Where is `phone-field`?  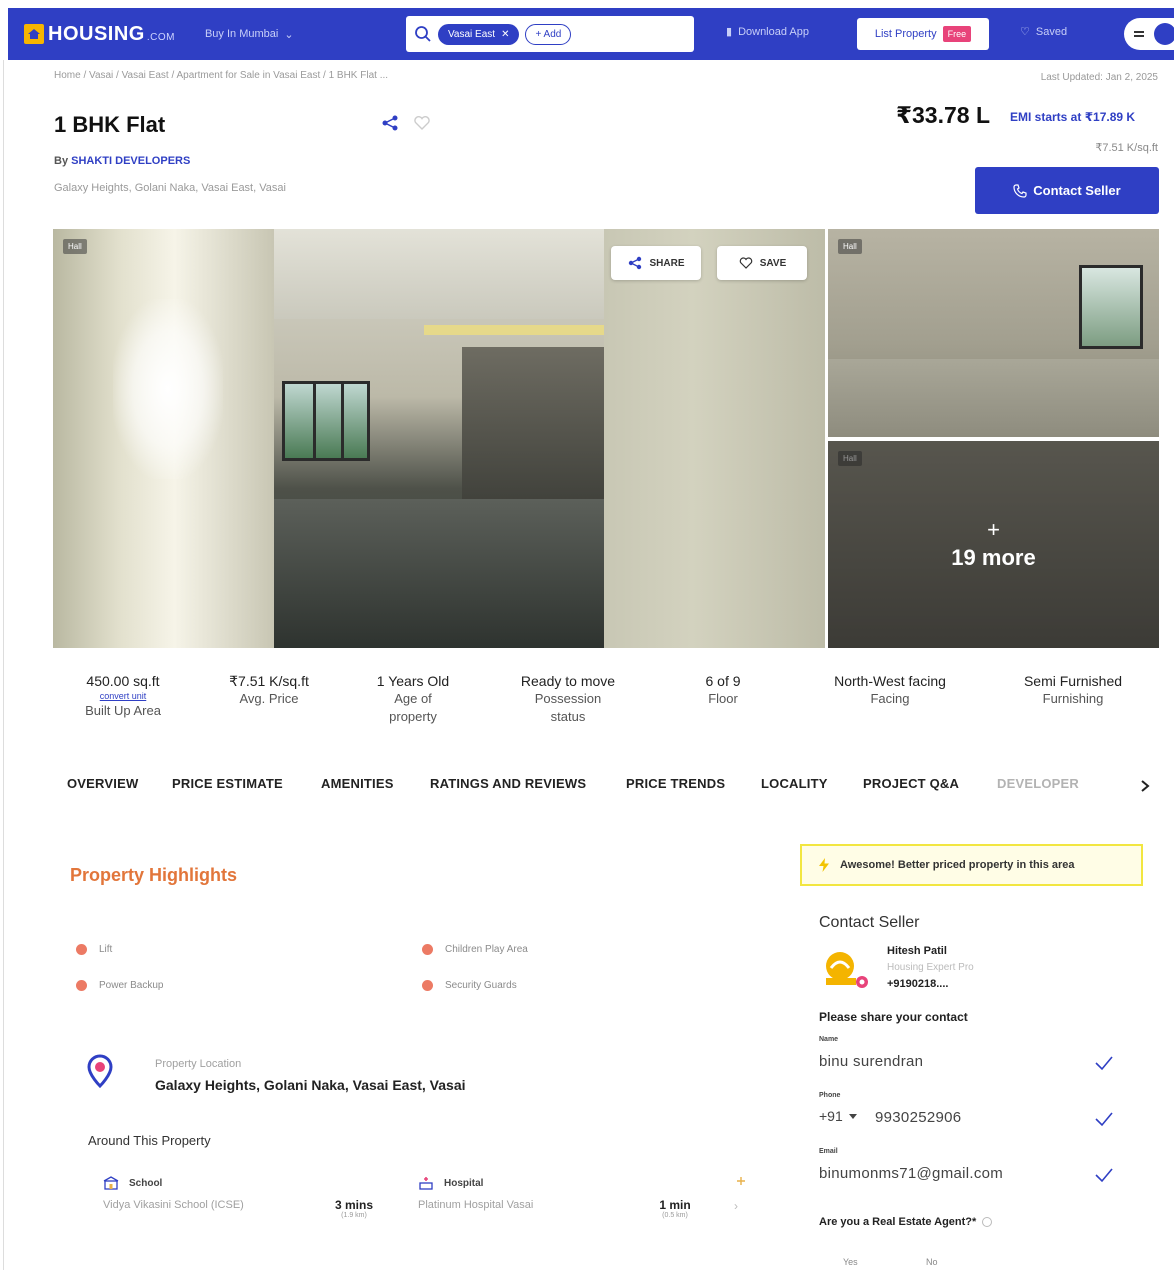
phone-field is located at coordinates (975, 1117).